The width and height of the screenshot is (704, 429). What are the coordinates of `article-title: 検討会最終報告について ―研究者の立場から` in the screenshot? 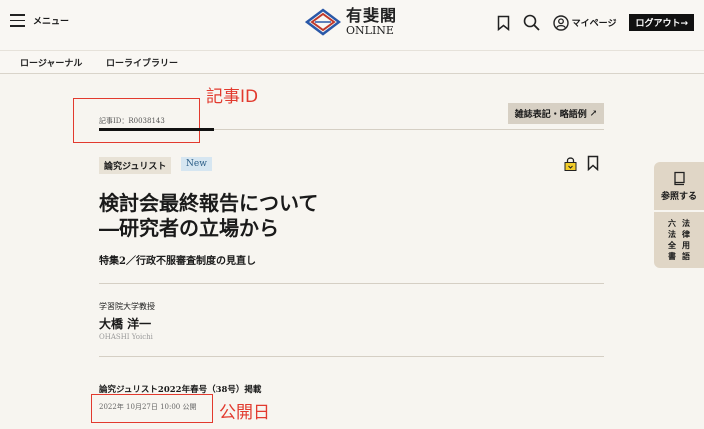 It's located at (208, 216).